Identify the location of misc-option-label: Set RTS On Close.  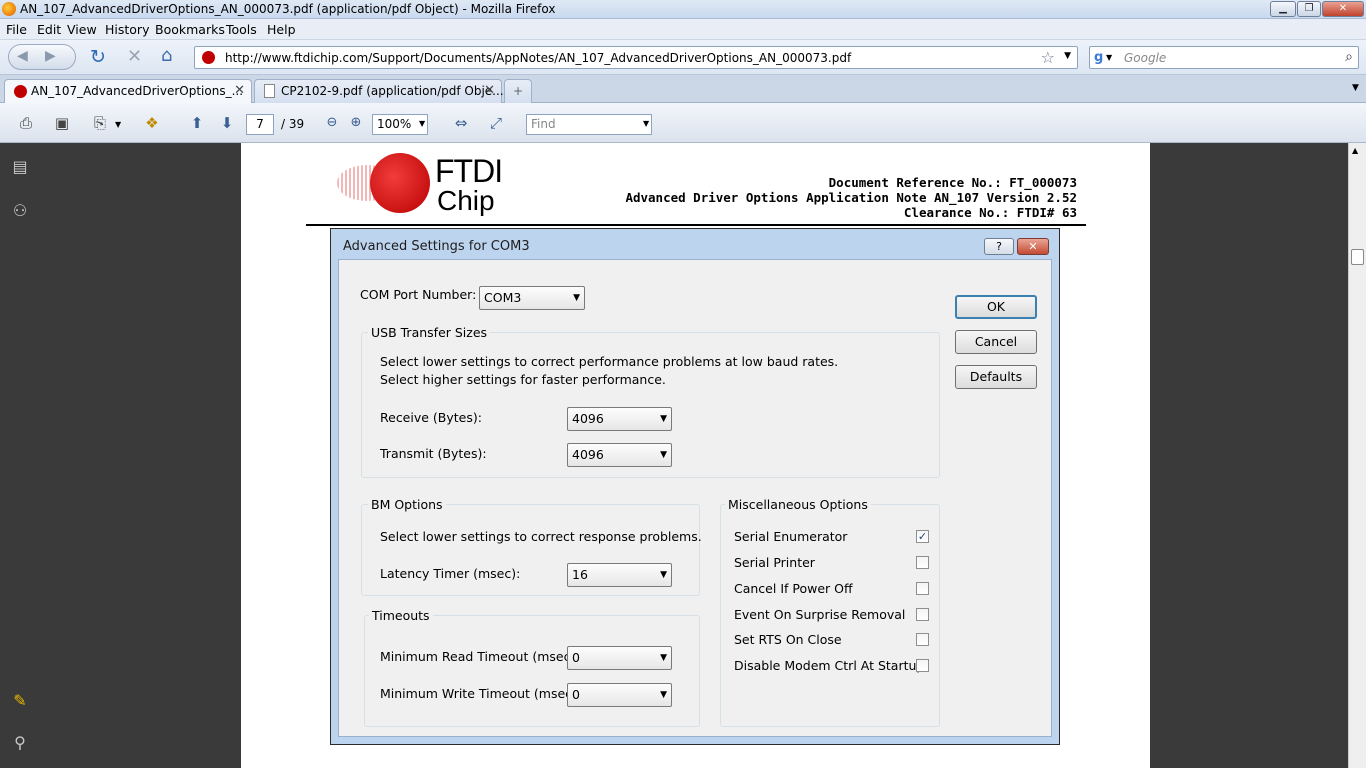
(788, 639).